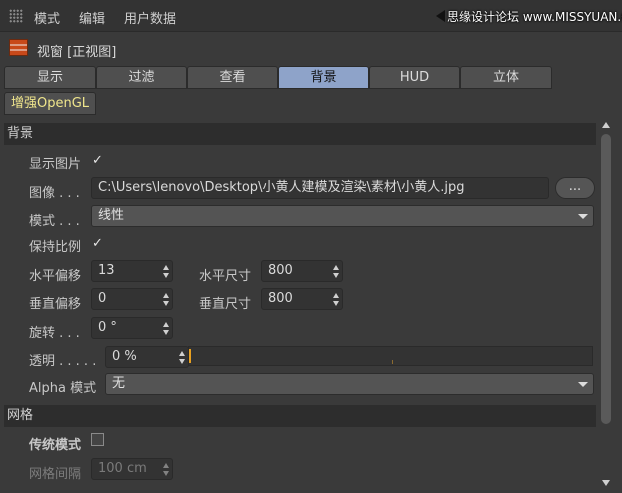  What do you see at coordinates (54, 333) in the screenshot?
I see `rotate-label: 旋转 . . .` at bounding box center [54, 333].